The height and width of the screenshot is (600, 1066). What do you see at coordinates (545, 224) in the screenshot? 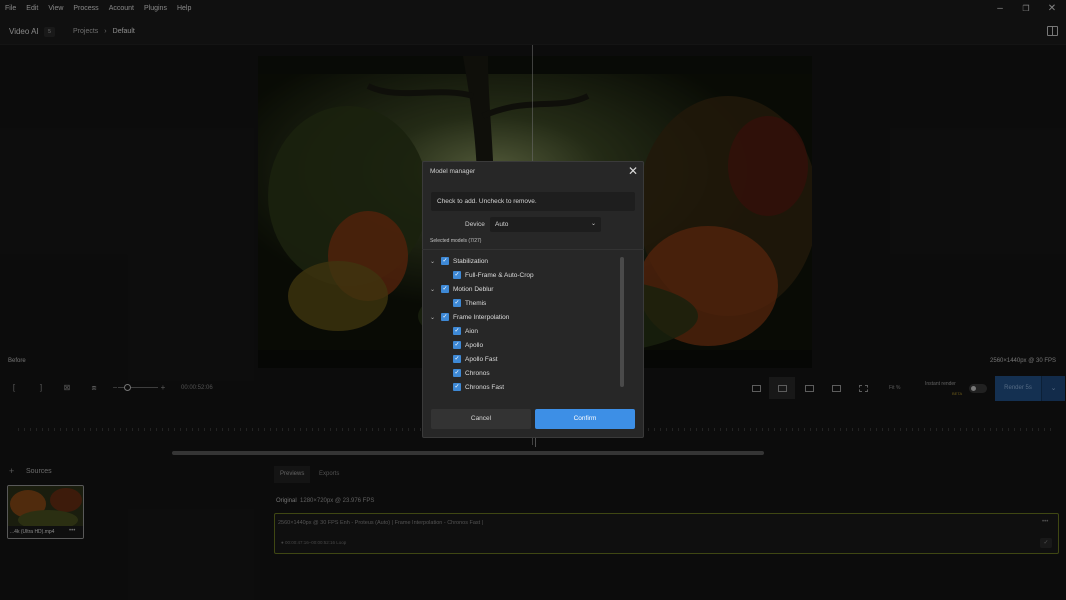
I see `device-select: Auto ⌄` at bounding box center [545, 224].